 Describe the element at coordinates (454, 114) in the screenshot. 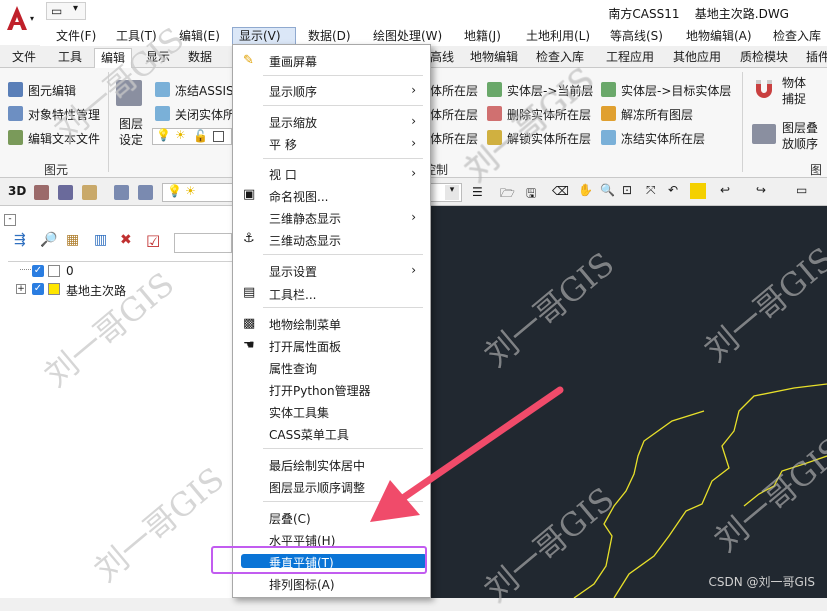

I see `ribbon-layer-item2: 体所在层` at that location.